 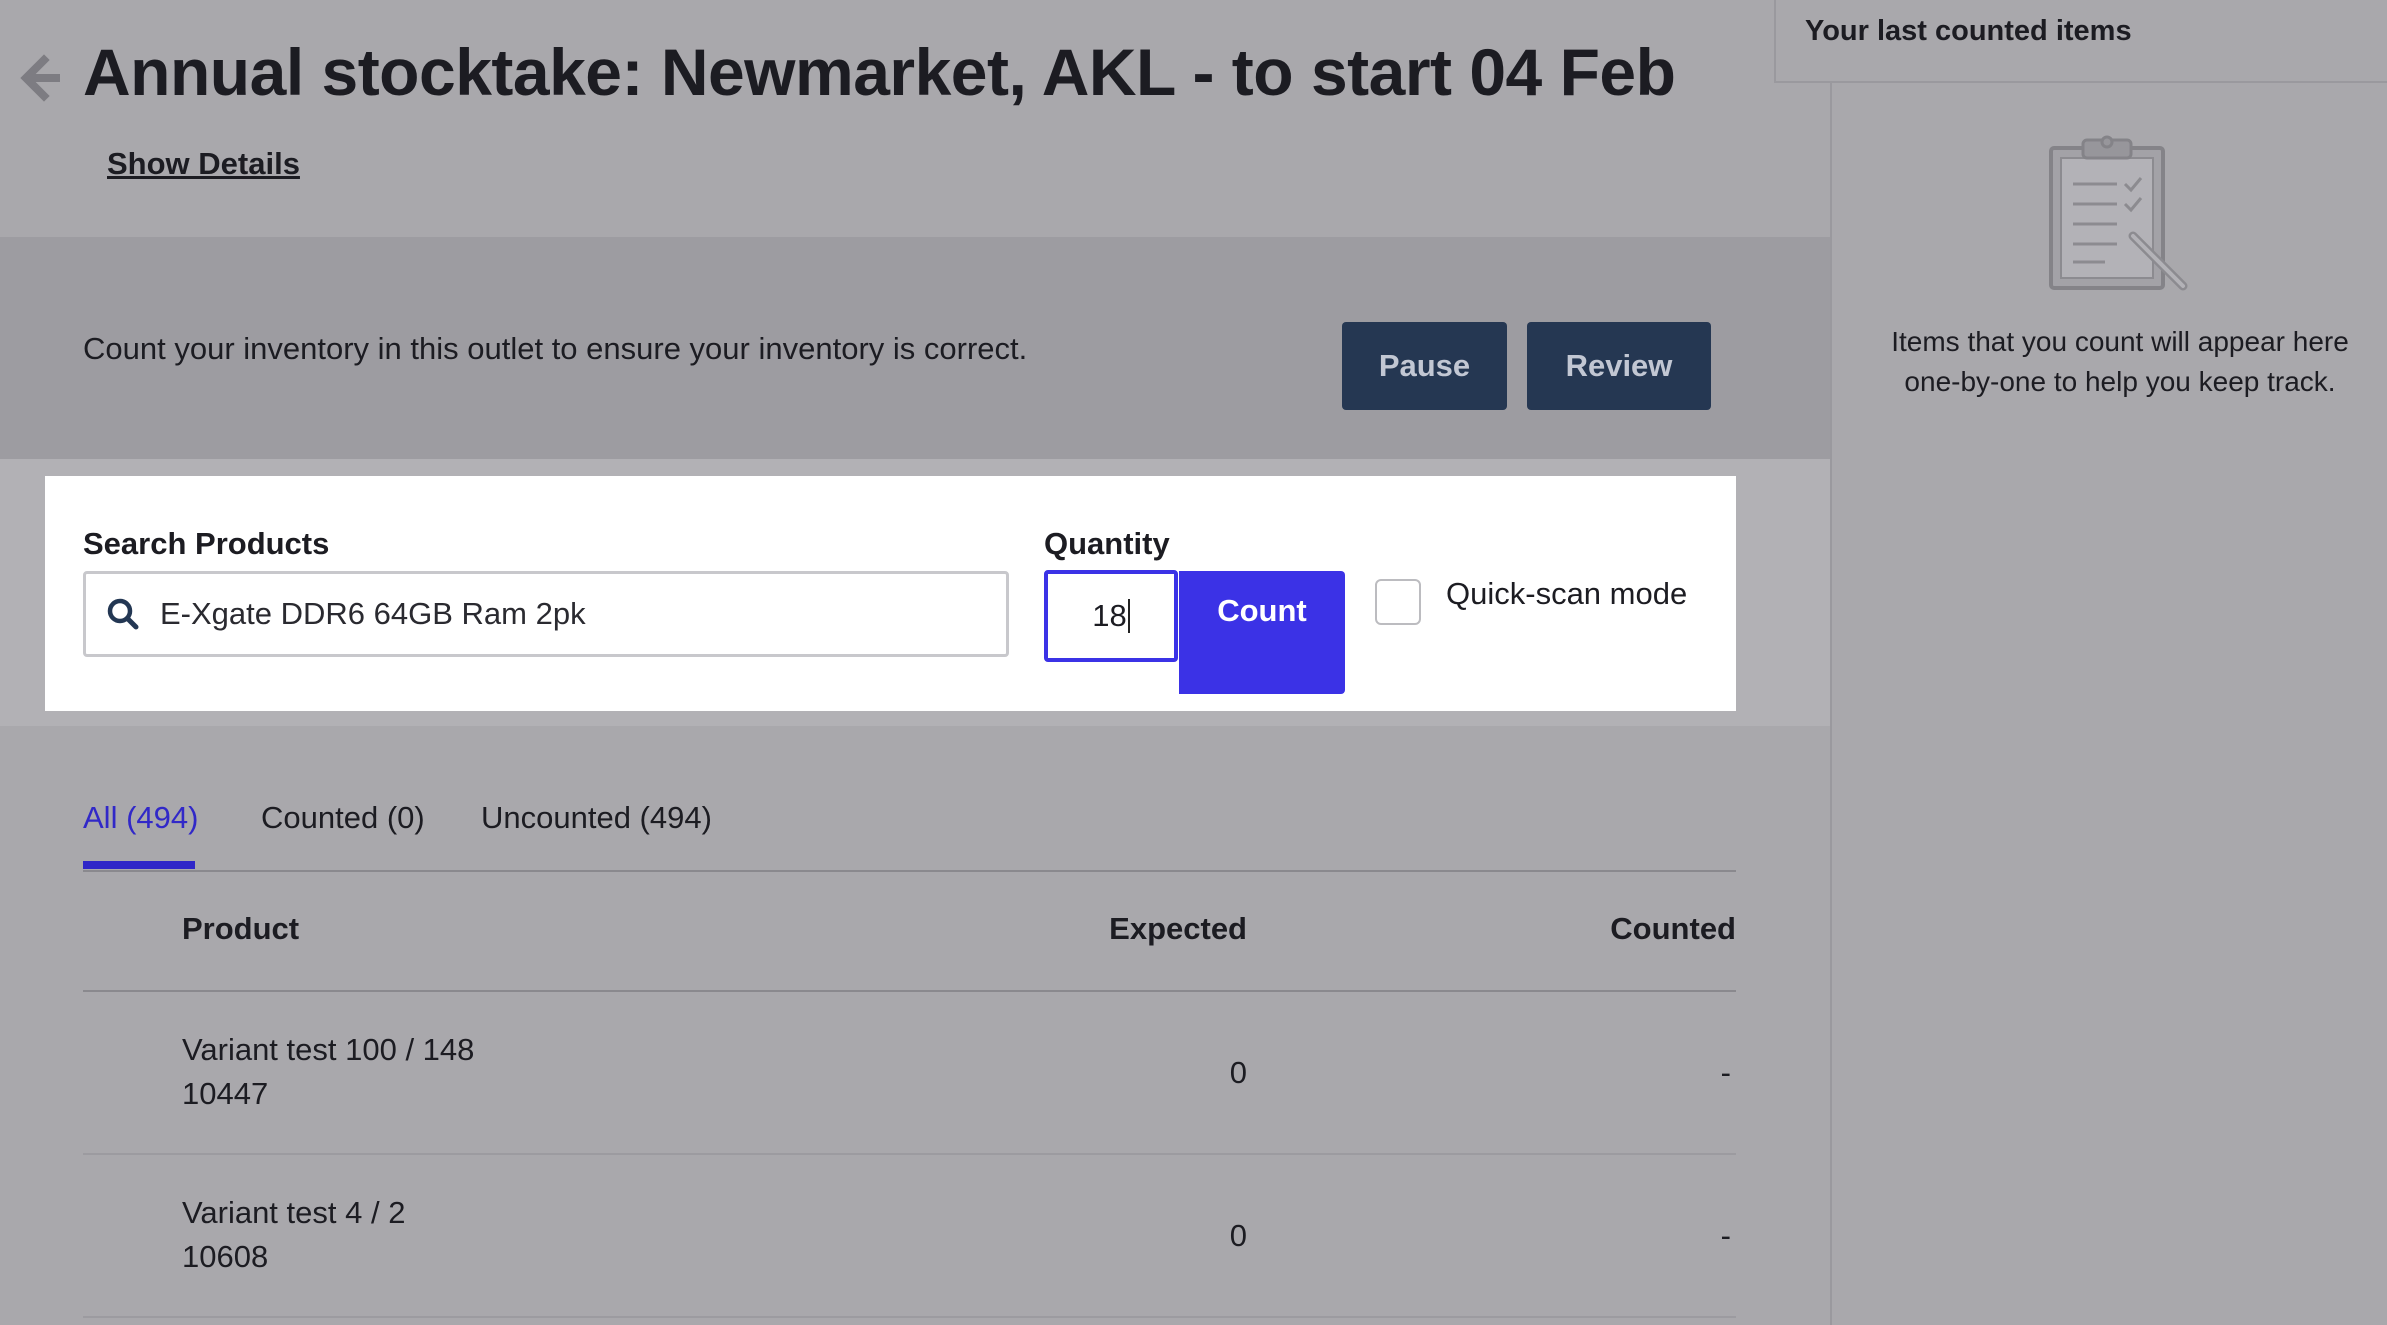 I want to click on review-button: Review, so click(x=1619, y=366).